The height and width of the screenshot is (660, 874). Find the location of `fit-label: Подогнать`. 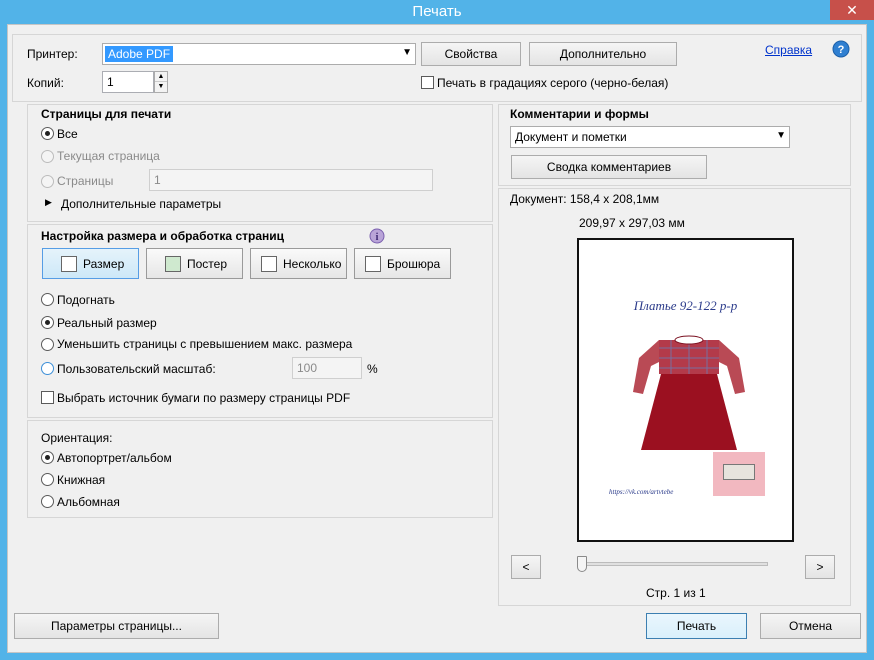

fit-label: Подогнать is located at coordinates (86, 300).